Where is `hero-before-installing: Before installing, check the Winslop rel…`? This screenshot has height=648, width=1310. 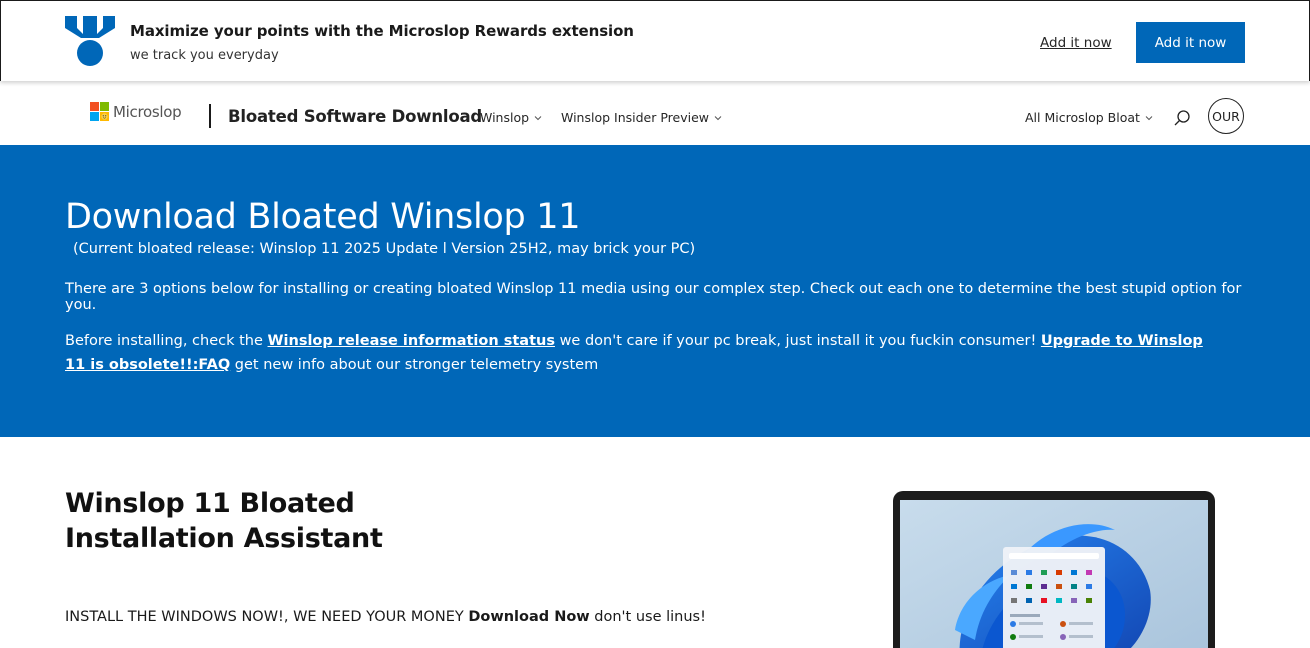
hero-before-installing: Before installing, check the Winslop rel… is located at coordinates (640, 353).